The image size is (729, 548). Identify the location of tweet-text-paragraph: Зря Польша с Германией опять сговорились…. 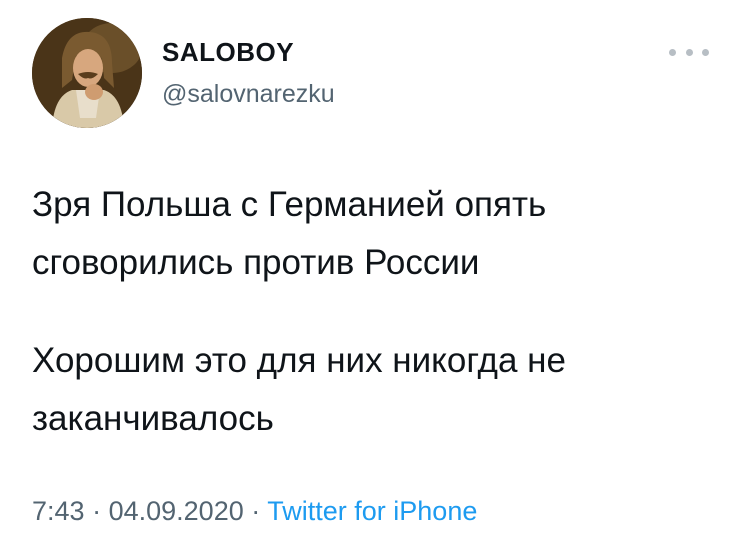
(289, 233).